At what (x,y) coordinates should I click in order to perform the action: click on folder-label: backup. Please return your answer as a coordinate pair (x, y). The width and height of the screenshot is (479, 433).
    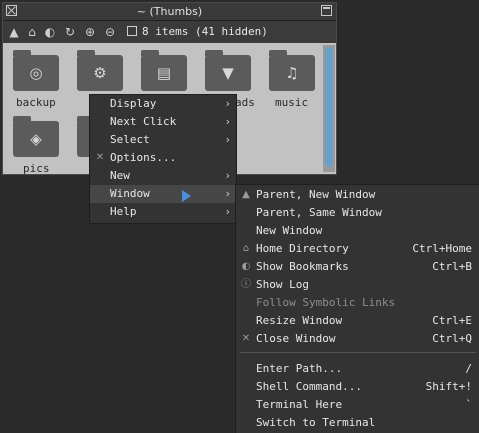
    Looking at the image, I should click on (36, 102).